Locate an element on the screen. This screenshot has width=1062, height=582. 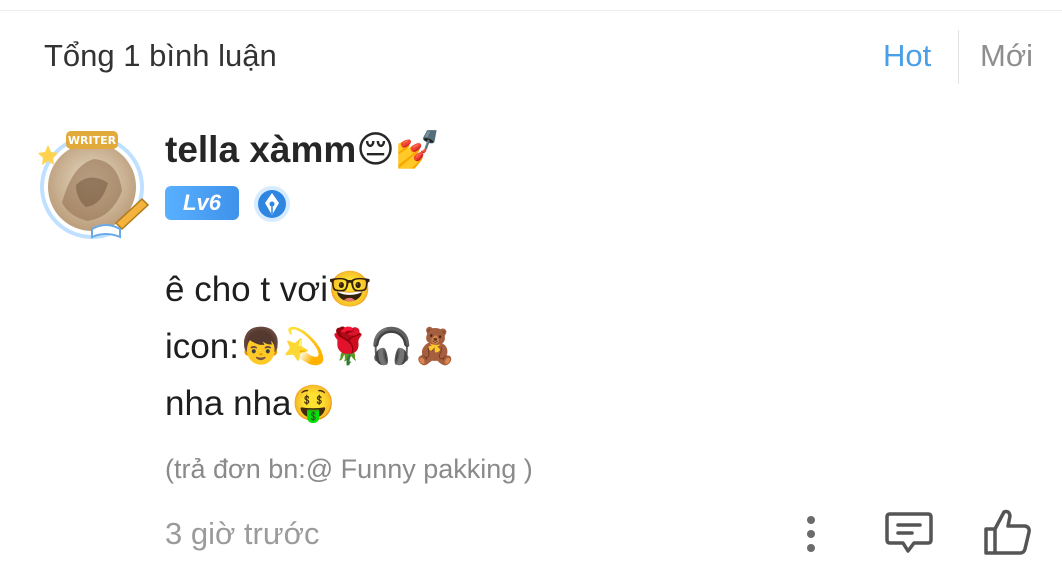
comment-count-title: Tổng 1 bình luận is located at coordinates (160, 55).